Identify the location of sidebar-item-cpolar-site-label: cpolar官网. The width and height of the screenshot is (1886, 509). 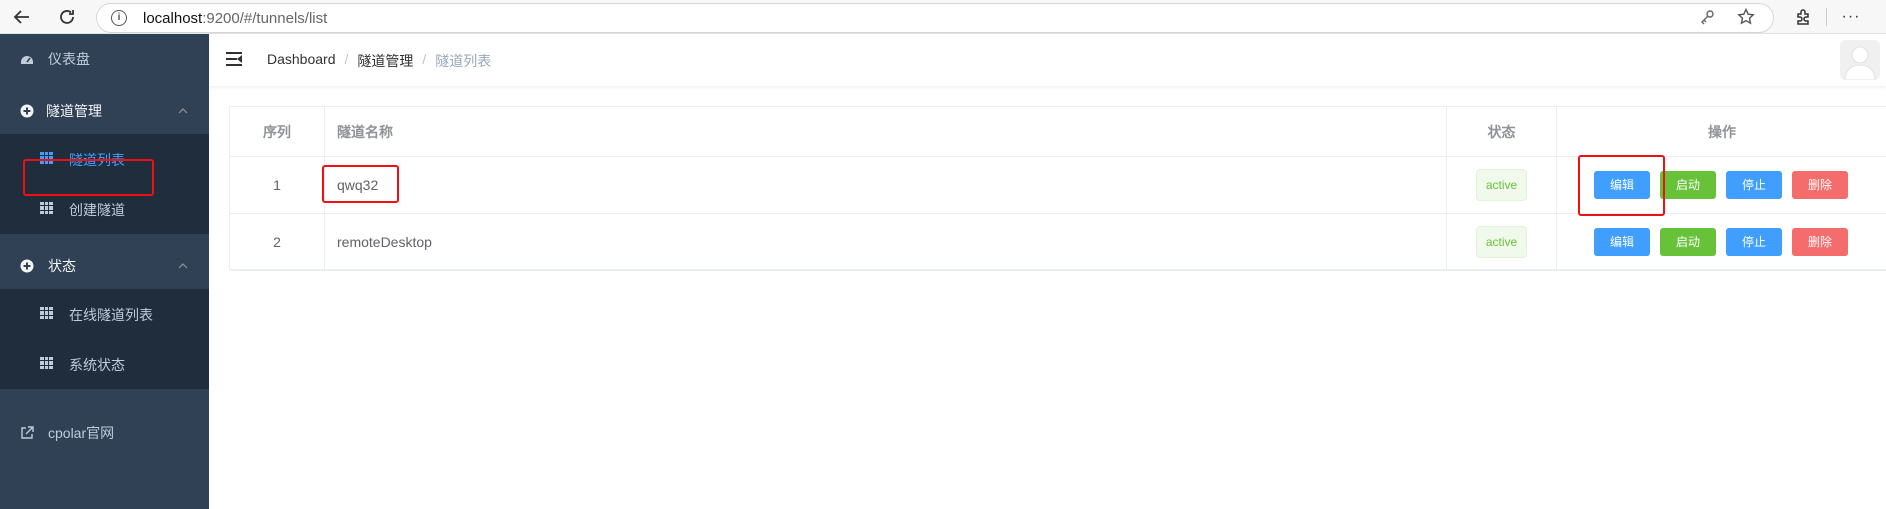
(81, 433).